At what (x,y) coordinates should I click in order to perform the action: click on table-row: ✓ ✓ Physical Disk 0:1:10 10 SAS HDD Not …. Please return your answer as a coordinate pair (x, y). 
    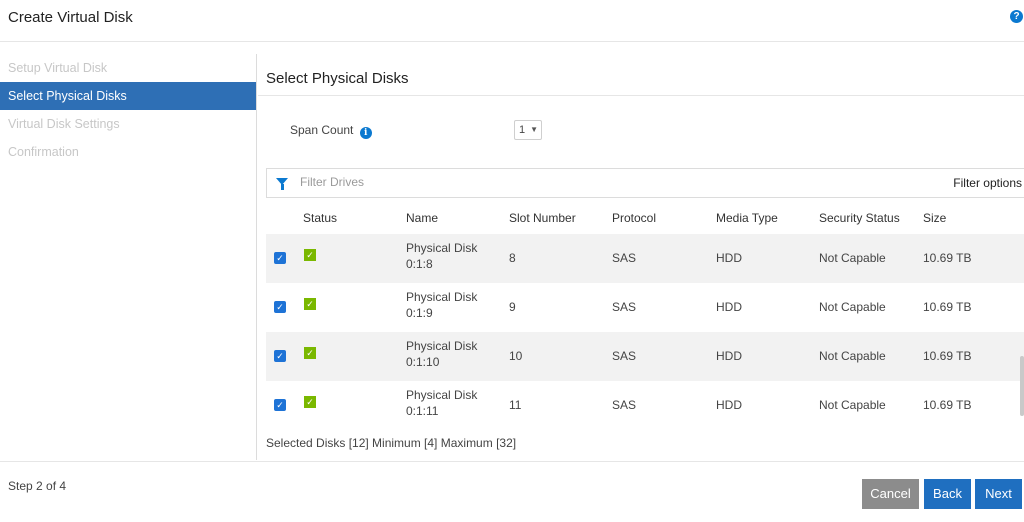
    Looking at the image, I should click on (645, 356).